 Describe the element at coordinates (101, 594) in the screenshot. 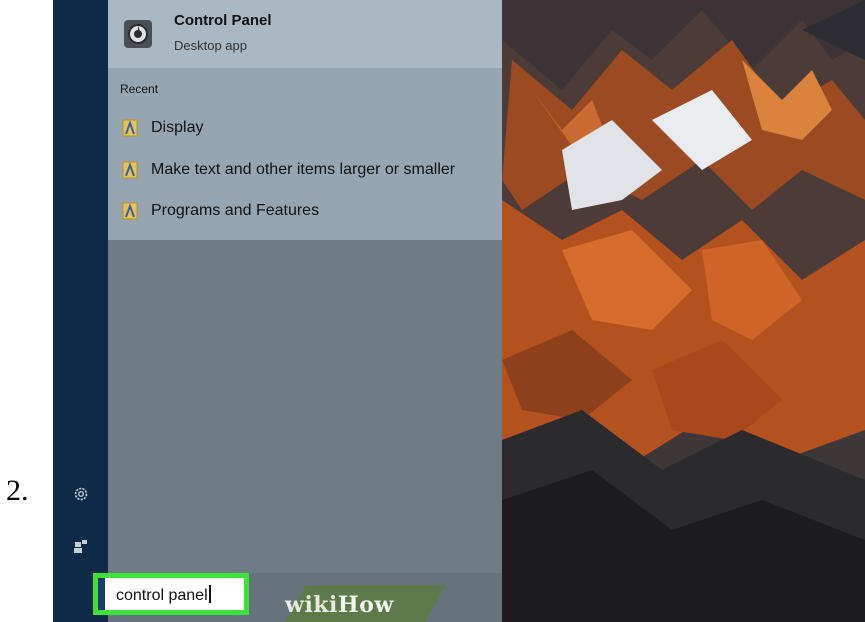

I see `search-accent-bar` at that location.